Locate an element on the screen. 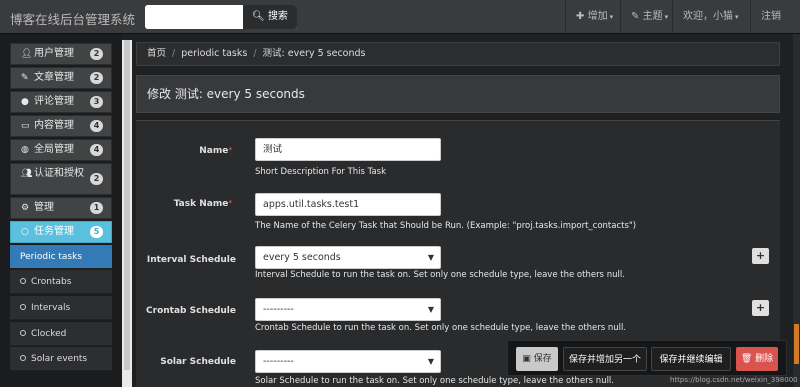  search-button: 🔍︎ 搜索 is located at coordinates (270, 17).